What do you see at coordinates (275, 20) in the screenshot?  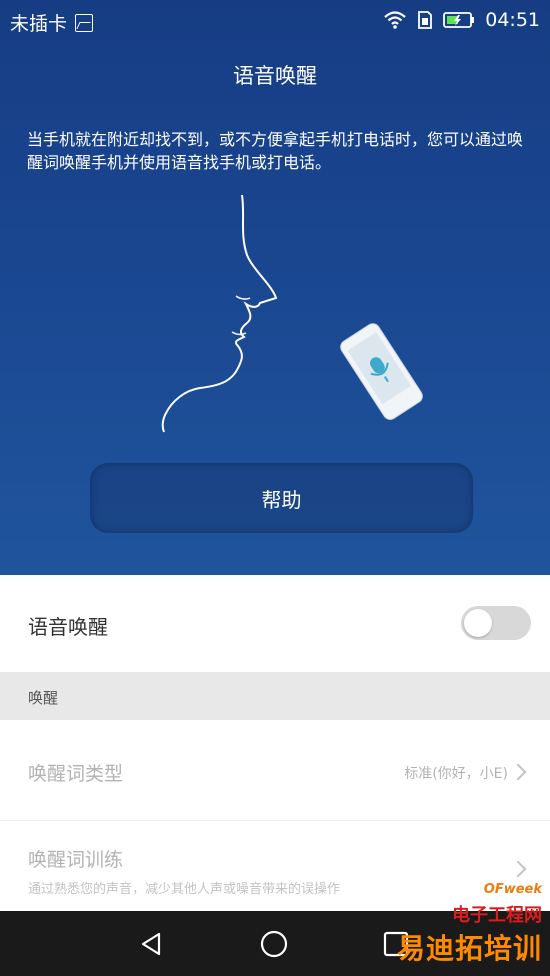 I see `status-bar: 未插卡 04:51` at bounding box center [275, 20].